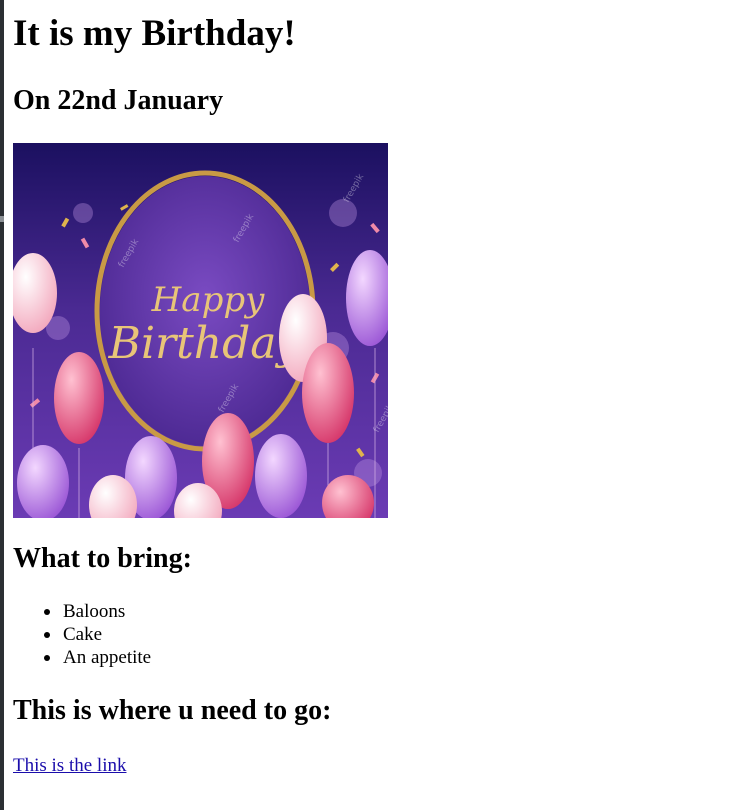 The height and width of the screenshot is (810, 739). What do you see at coordinates (82, 657) in the screenshot?
I see `list-item: An appetite` at bounding box center [82, 657].